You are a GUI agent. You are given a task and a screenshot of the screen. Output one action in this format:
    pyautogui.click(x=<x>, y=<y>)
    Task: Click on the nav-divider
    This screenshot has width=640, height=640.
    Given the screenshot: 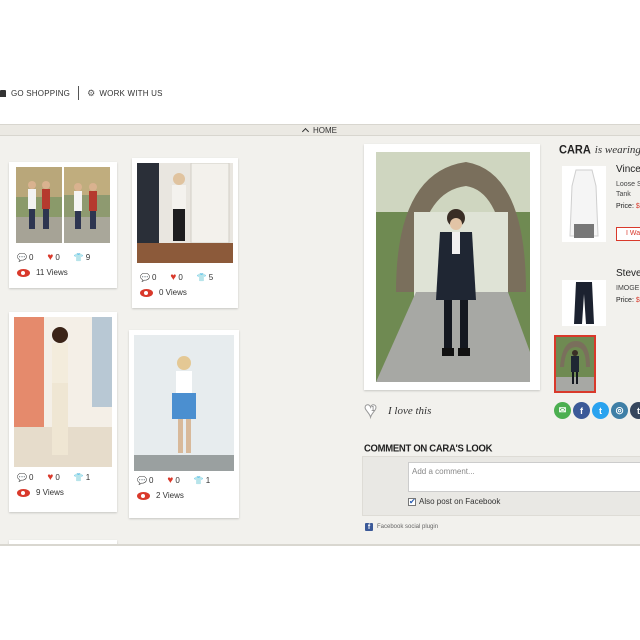 What is the action you would take?
    pyautogui.click(x=79, y=93)
    